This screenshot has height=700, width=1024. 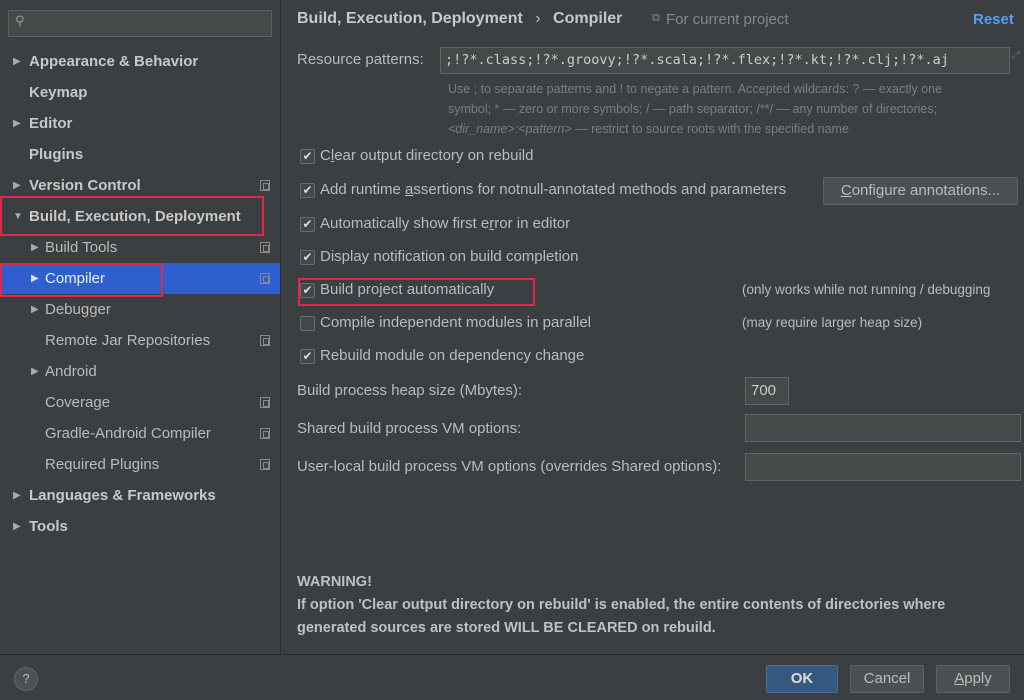 I want to click on sidebar-item-coverage: Coverage, so click(x=140, y=402).